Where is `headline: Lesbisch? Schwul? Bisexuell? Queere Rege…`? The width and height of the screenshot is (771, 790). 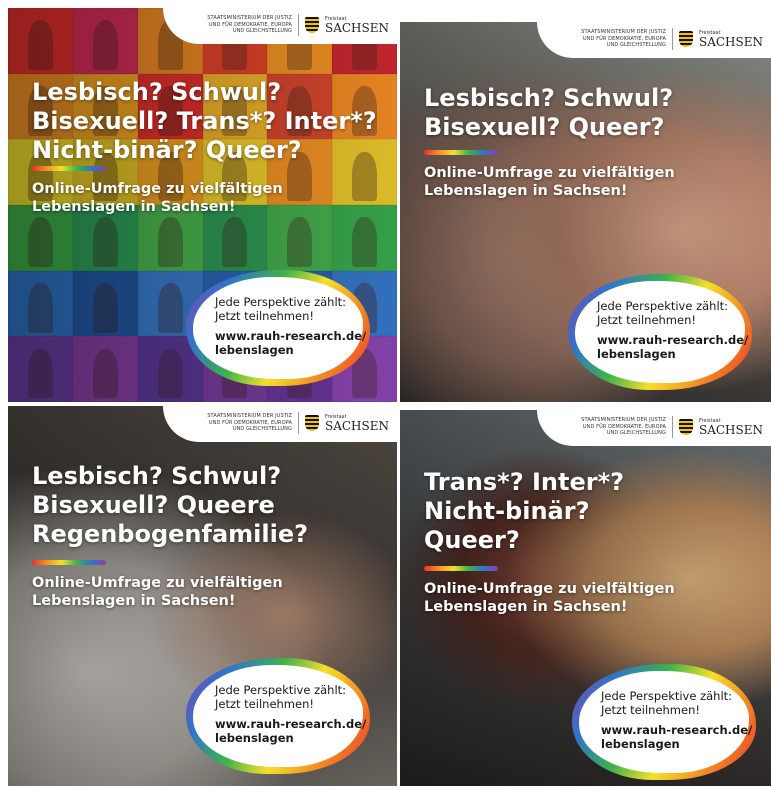
headline: Lesbisch? Schwul? Bisexuell? Queere Rege… is located at coordinates (170, 505).